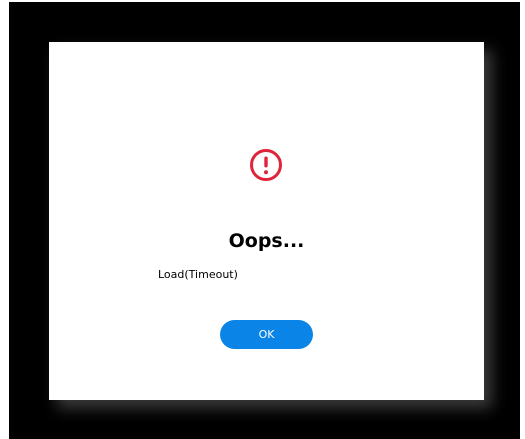 Image resolution: width=525 pixels, height=439 pixels. What do you see at coordinates (266, 334) in the screenshot?
I see `ok-button: OK` at bounding box center [266, 334].